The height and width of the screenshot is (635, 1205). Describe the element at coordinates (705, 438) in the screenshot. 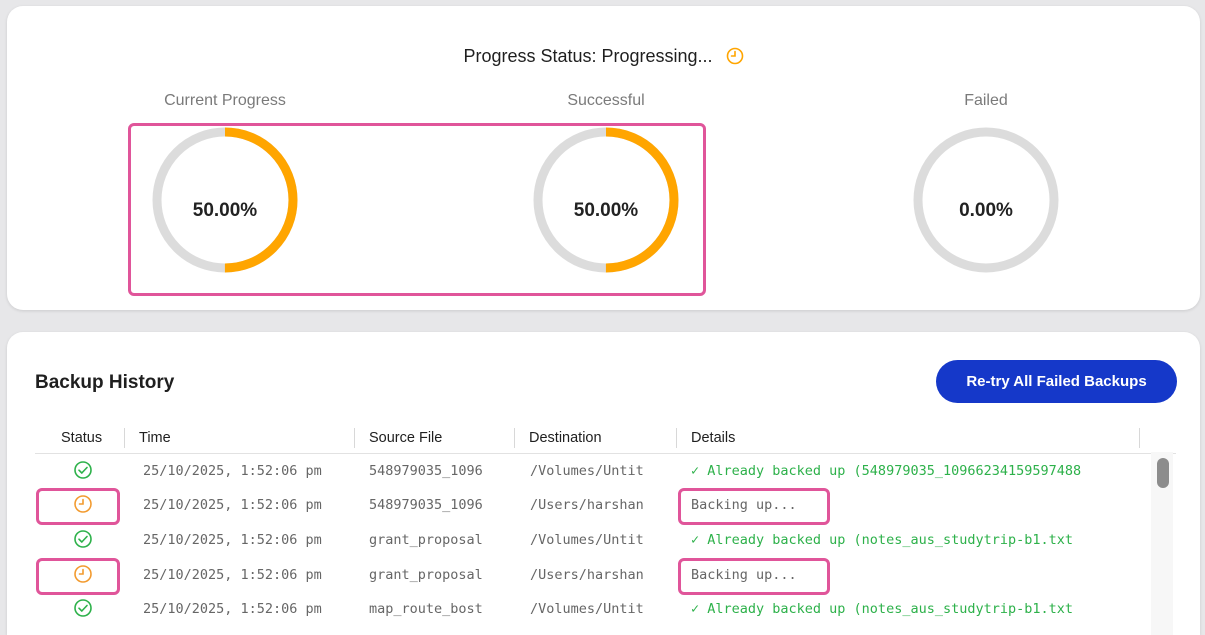

I see `column-header-details: Details` at that location.